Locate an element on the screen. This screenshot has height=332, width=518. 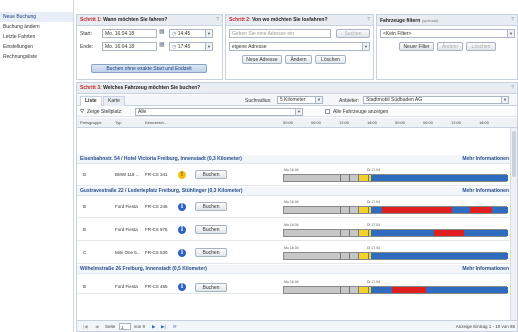
page-number-input: 1 is located at coordinates (125, 326).